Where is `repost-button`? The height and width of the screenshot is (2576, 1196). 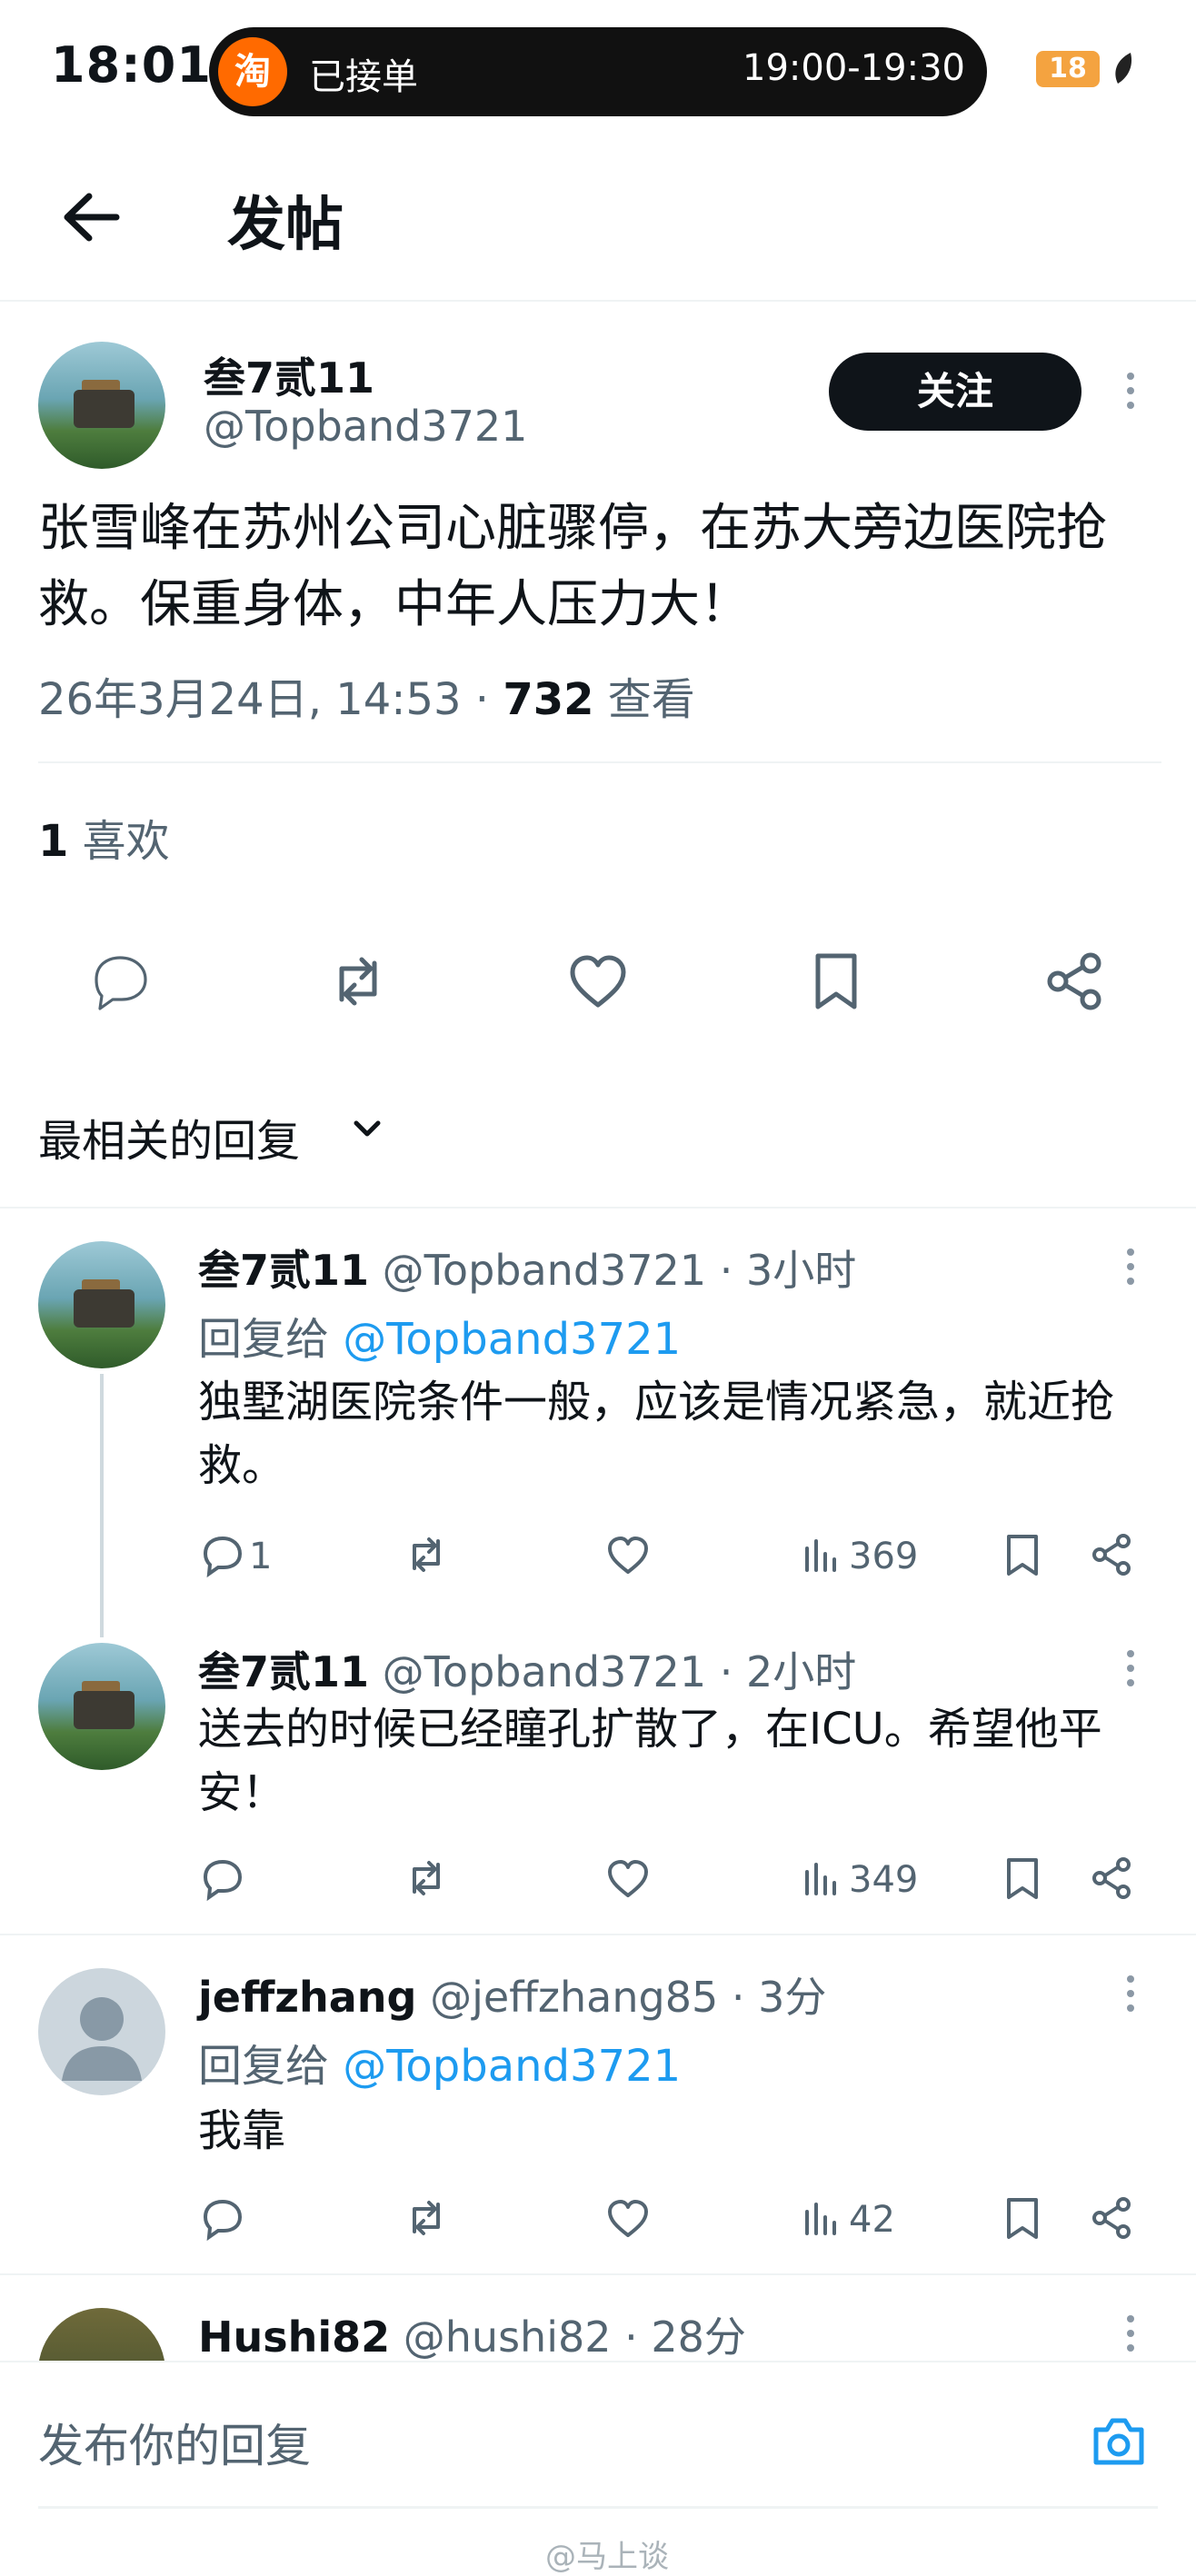
repost-button is located at coordinates (358, 981).